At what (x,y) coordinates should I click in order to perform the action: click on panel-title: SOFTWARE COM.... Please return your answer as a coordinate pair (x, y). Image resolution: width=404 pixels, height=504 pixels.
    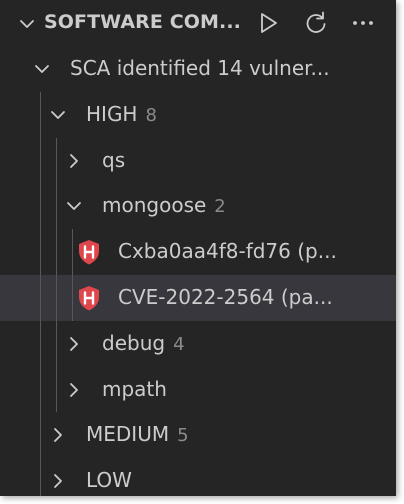
    Looking at the image, I should click on (142, 22).